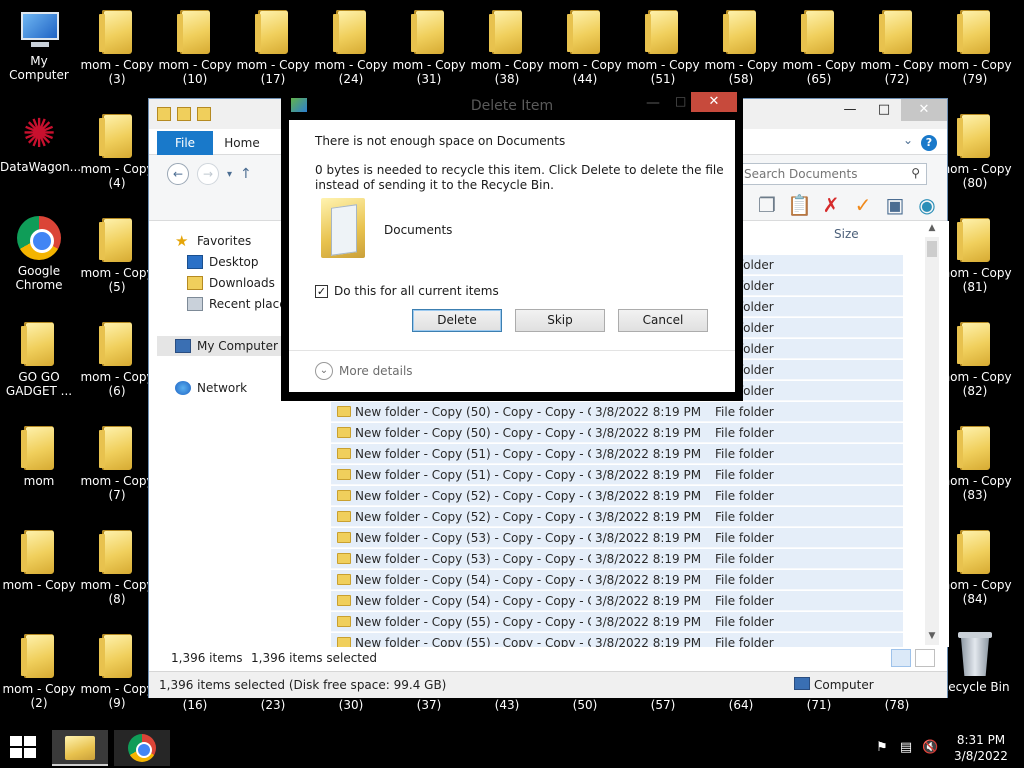  I want to click on taskbar-file-explorer, so click(80, 748).